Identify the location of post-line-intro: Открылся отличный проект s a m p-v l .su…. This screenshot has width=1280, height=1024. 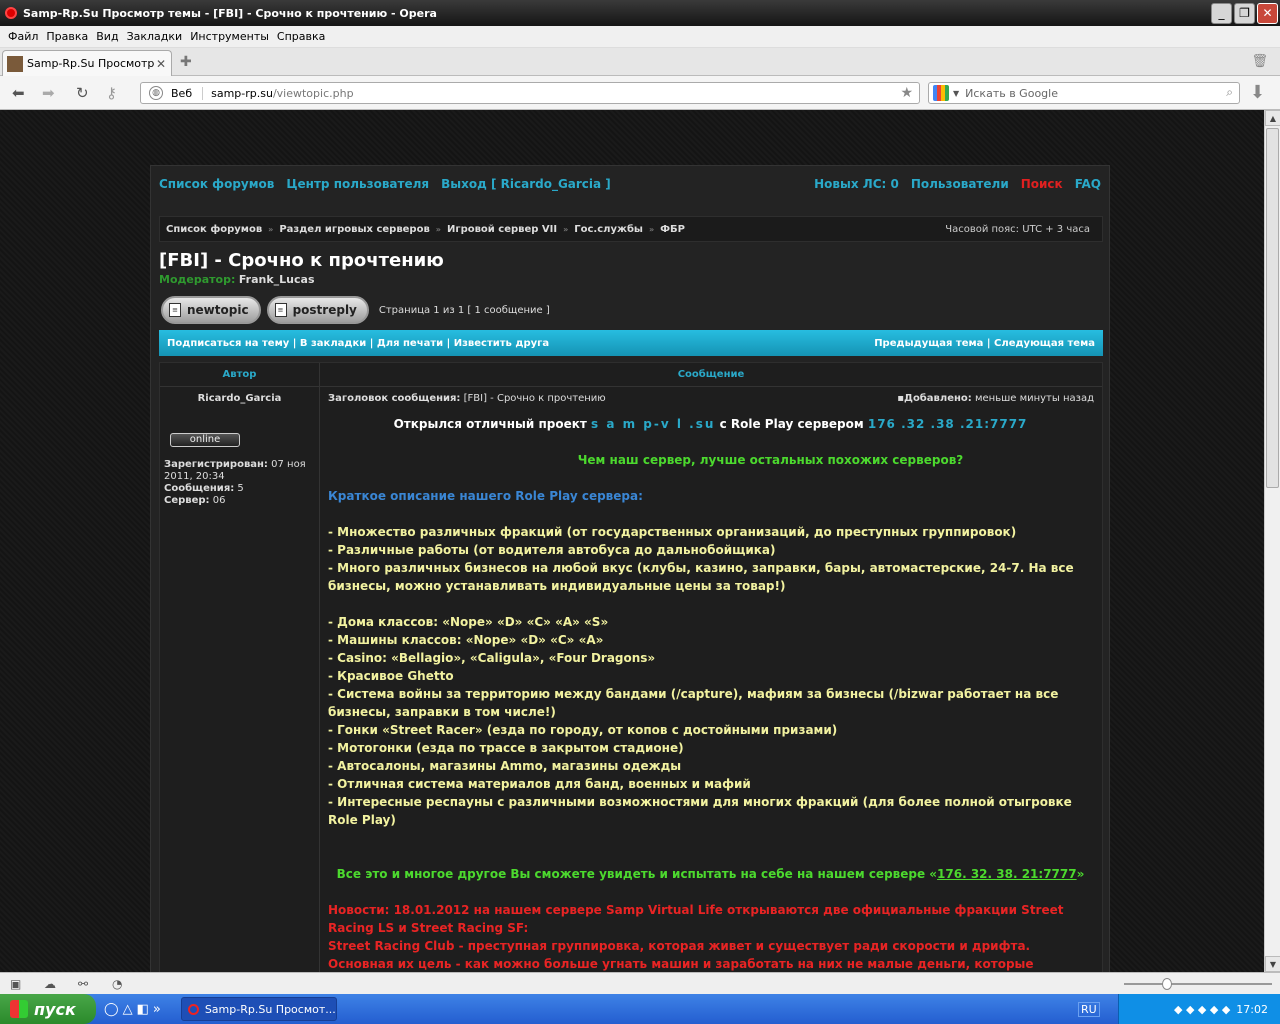
(710, 424).